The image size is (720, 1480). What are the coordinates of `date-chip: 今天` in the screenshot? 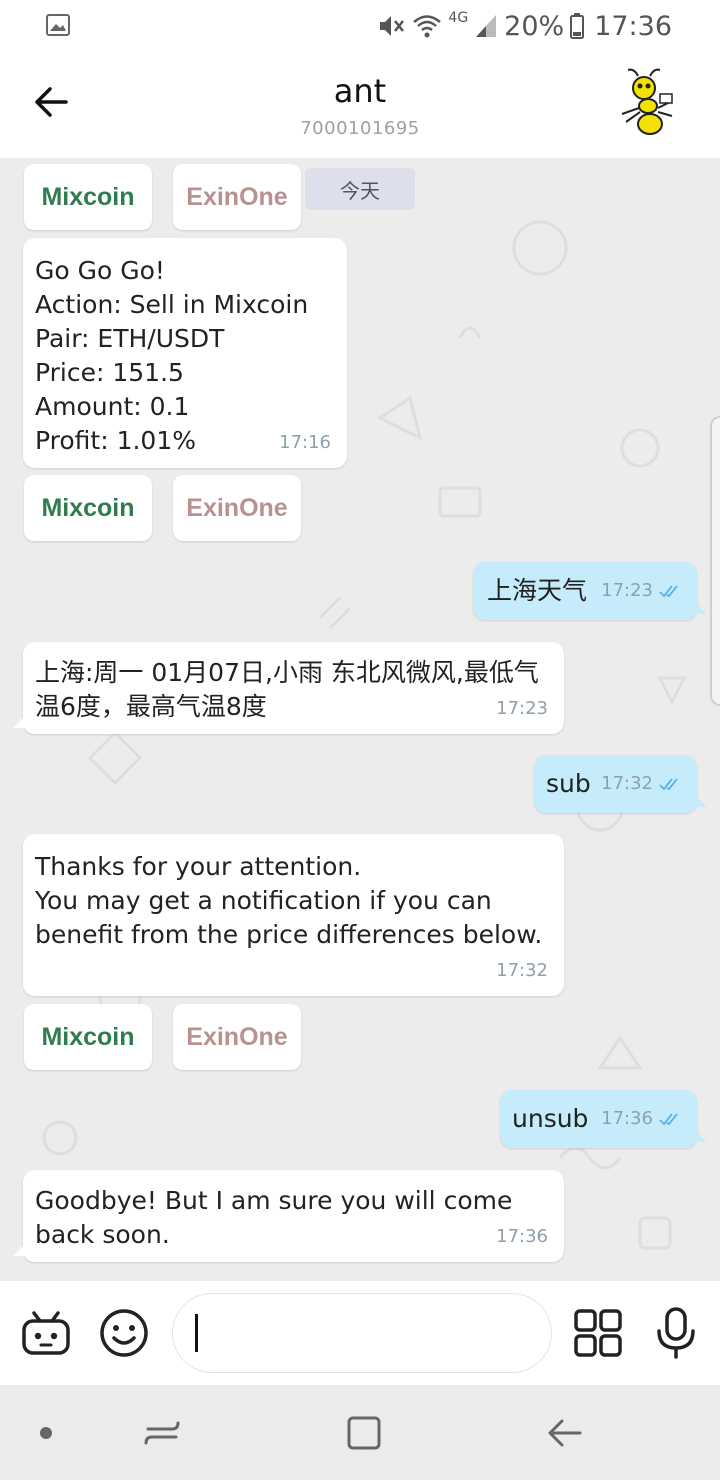 It's located at (360, 189).